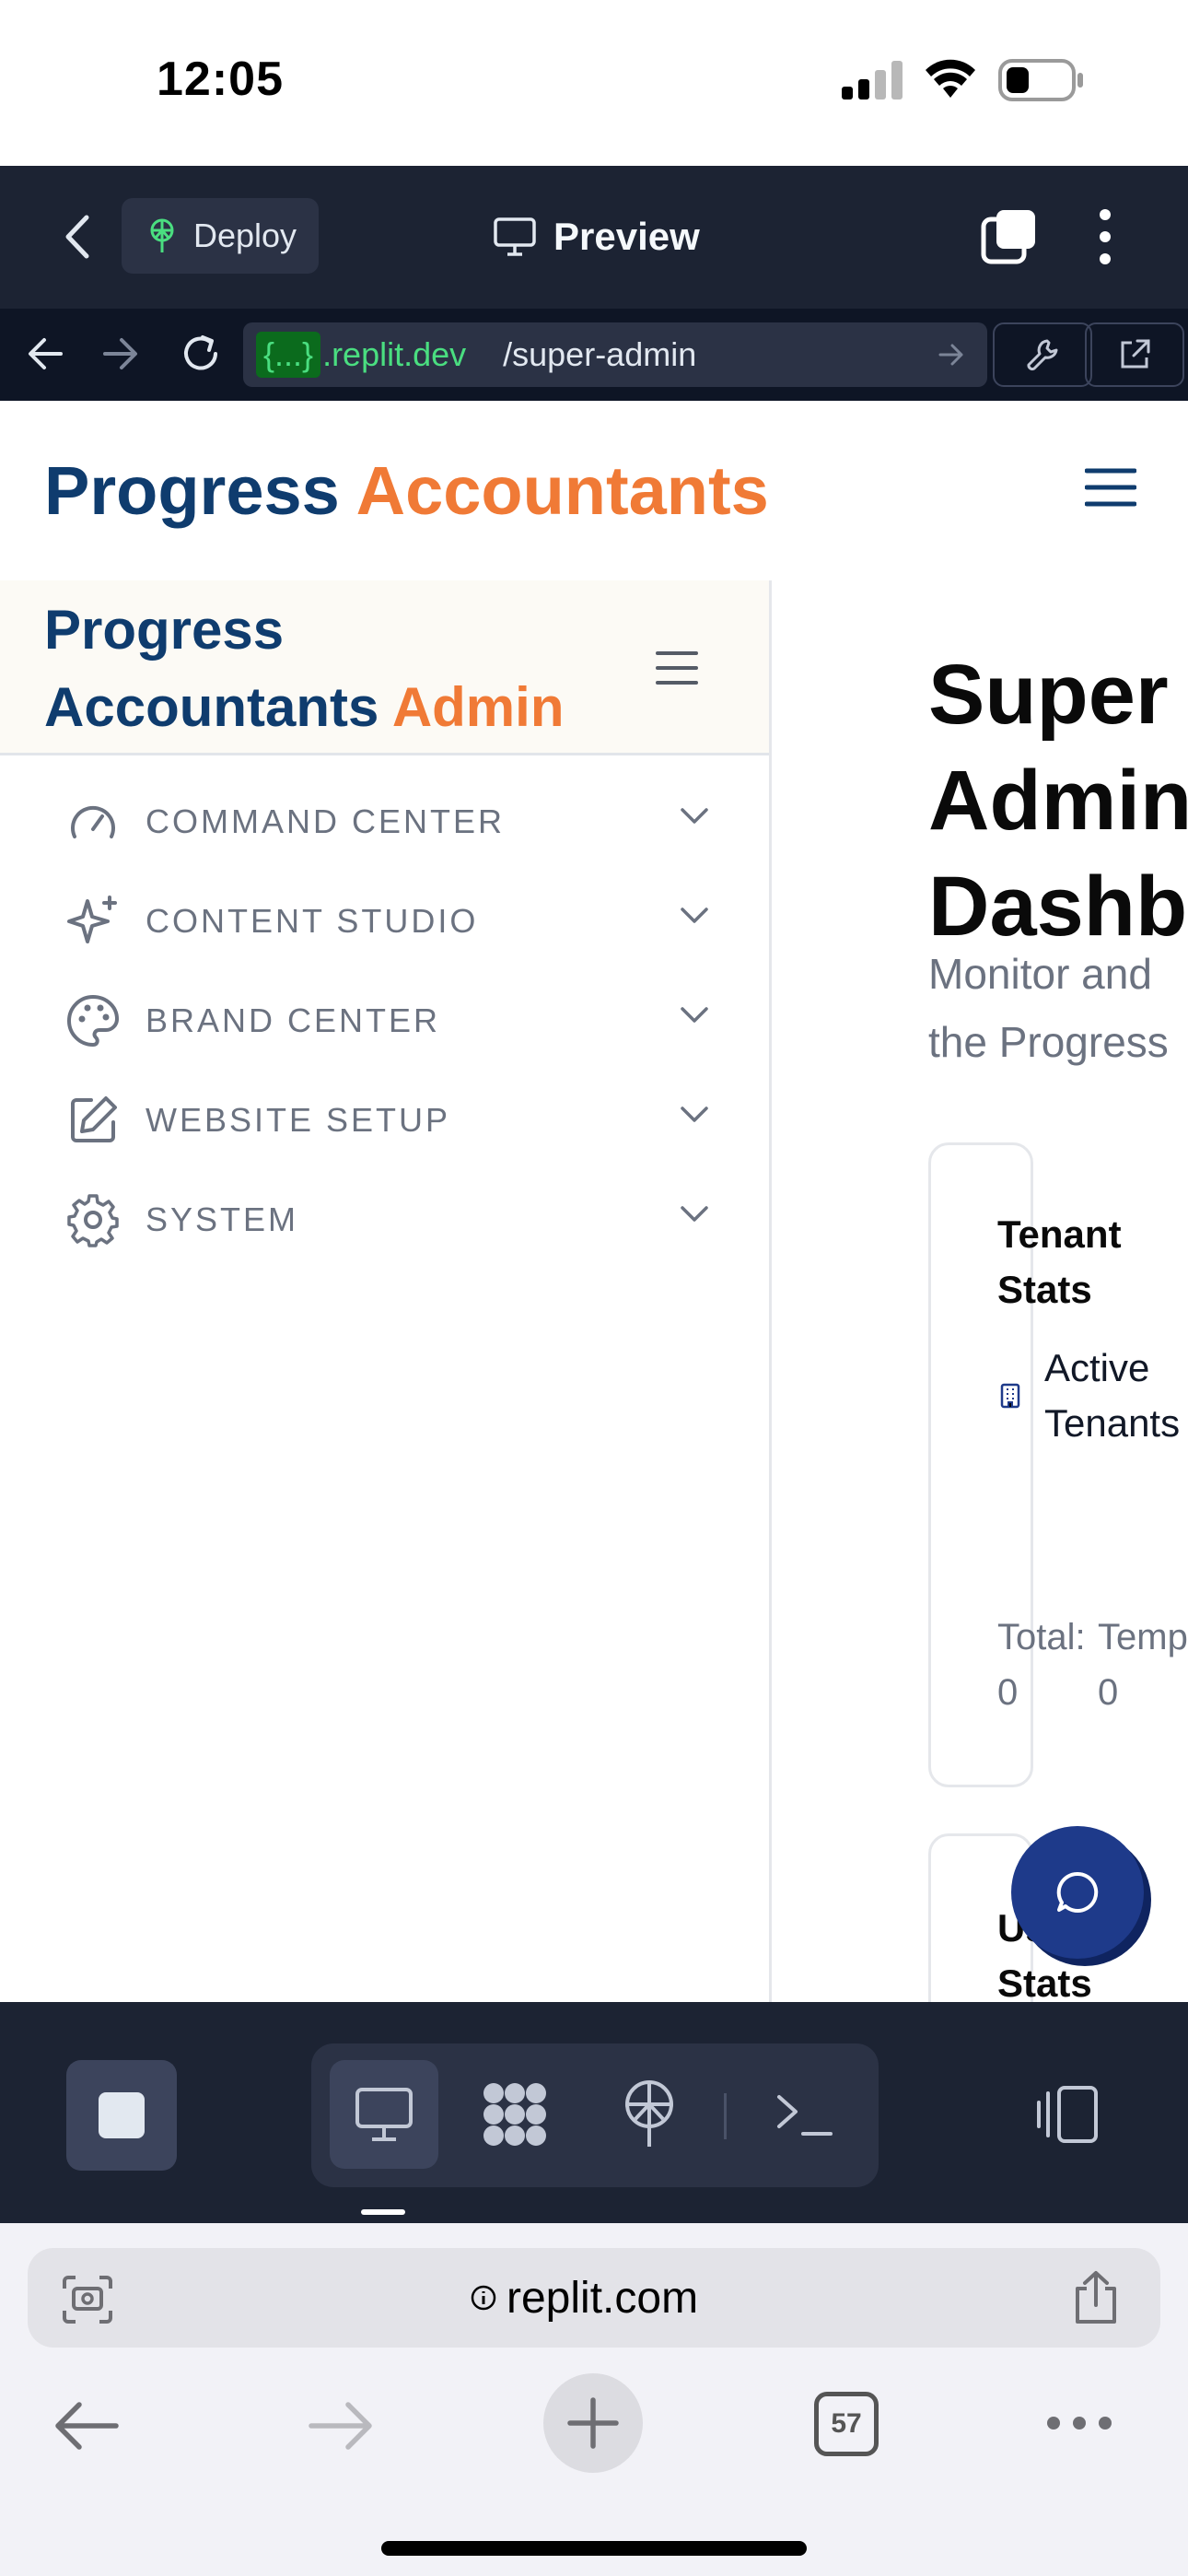  I want to click on safari-url-text: replit.com, so click(603, 2298).